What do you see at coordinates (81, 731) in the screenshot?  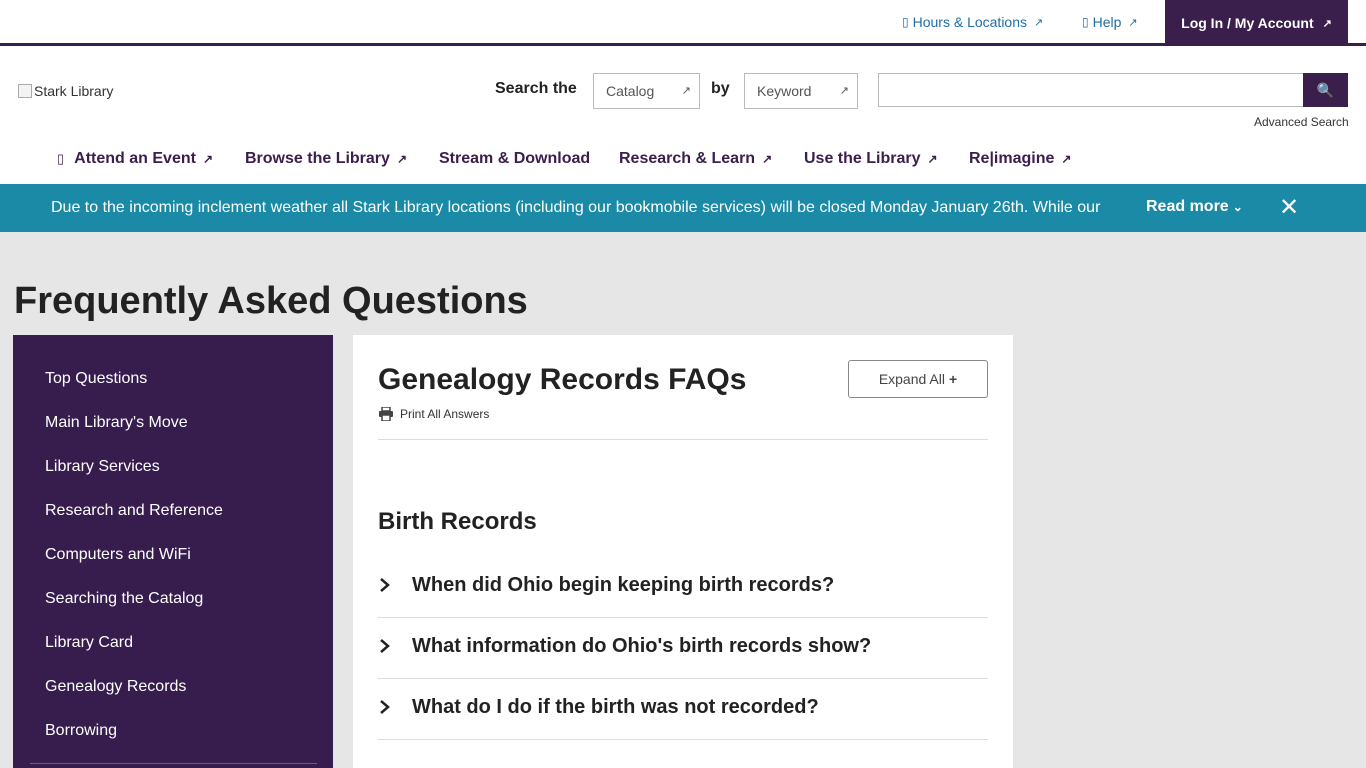 I see `sidebar-item-borrowing: Borrowing` at bounding box center [81, 731].